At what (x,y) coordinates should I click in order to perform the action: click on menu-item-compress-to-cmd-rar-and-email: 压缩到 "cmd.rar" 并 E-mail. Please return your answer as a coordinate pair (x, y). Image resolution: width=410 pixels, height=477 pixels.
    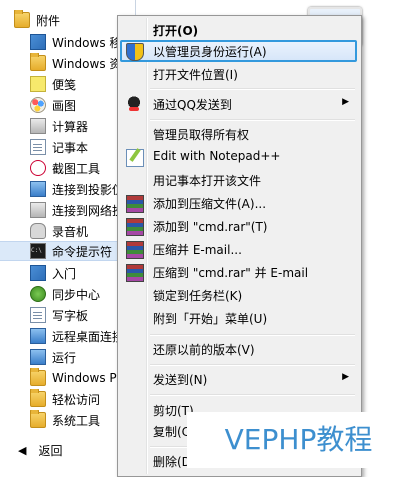
    Looking at the image, I should click on (238, 272).